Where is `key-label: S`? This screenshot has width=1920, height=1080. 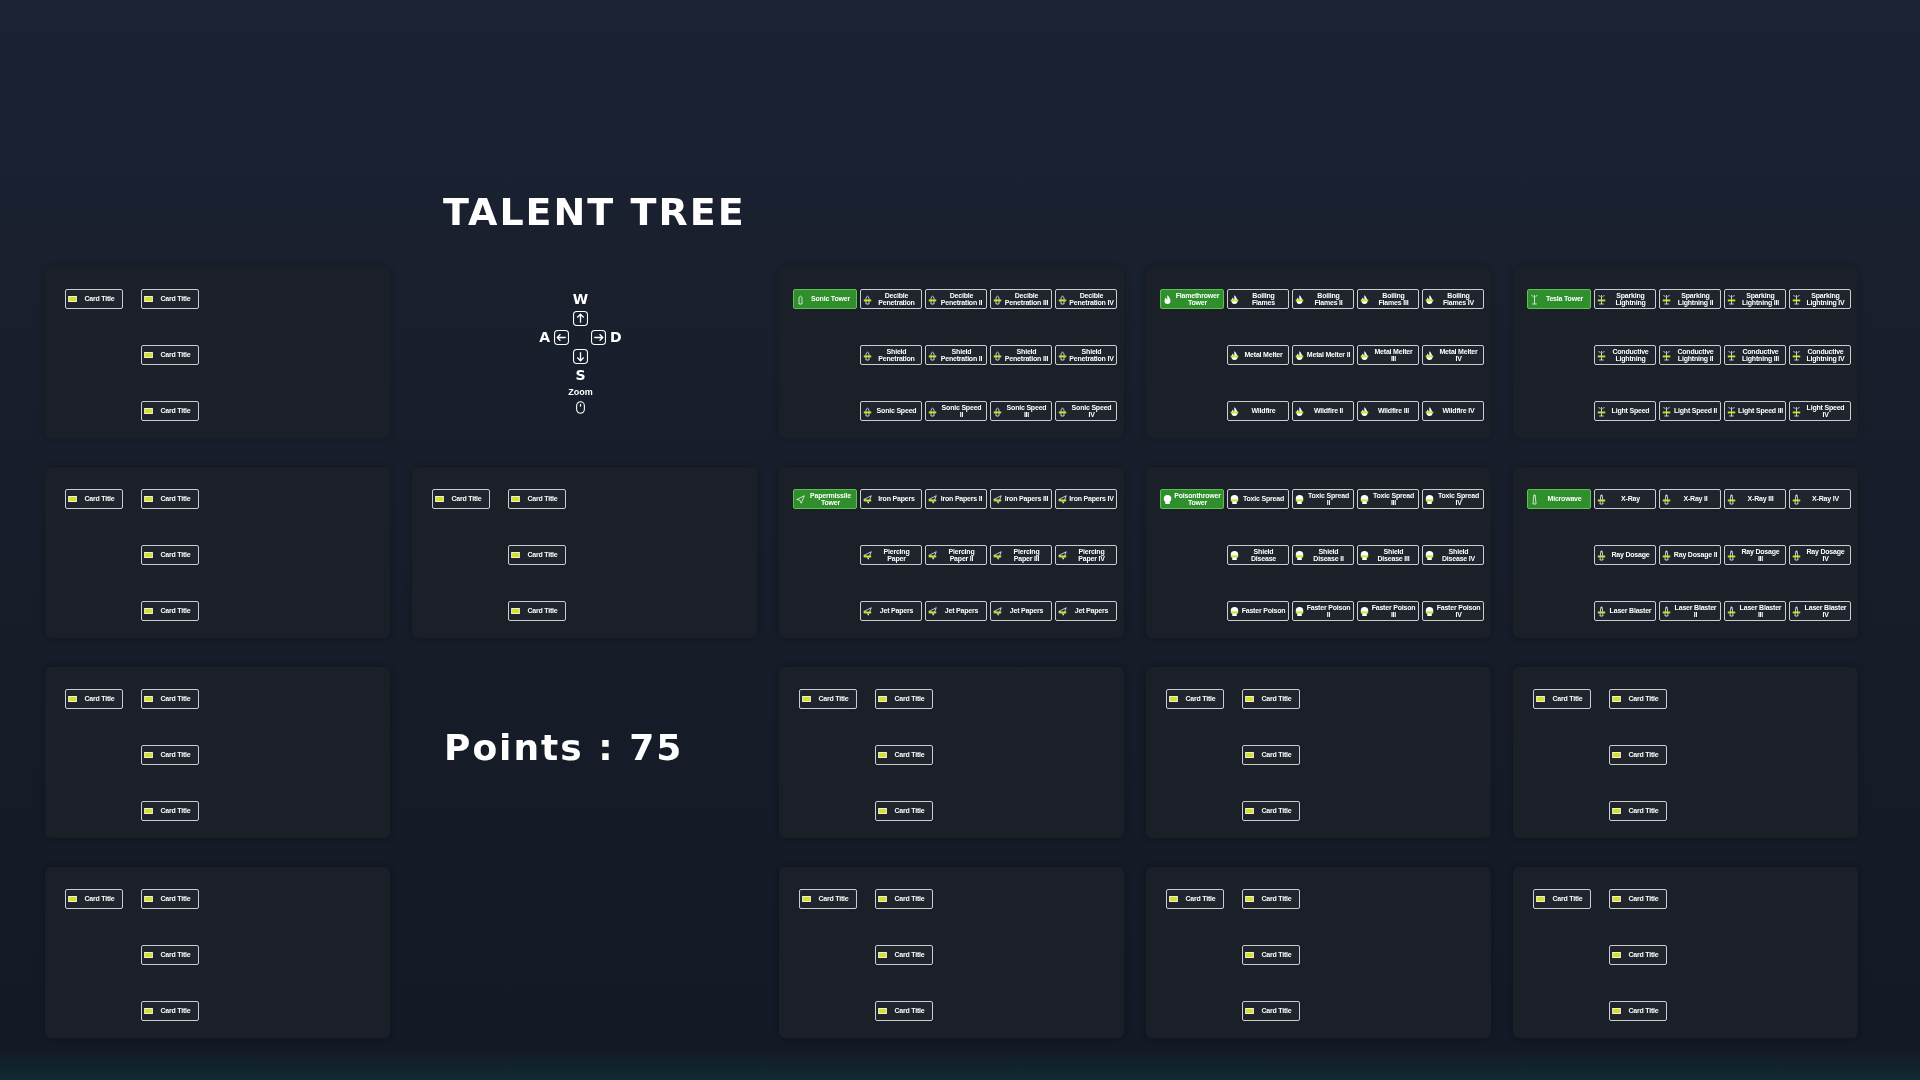 key-label: S is located at coordinates (580, 375).